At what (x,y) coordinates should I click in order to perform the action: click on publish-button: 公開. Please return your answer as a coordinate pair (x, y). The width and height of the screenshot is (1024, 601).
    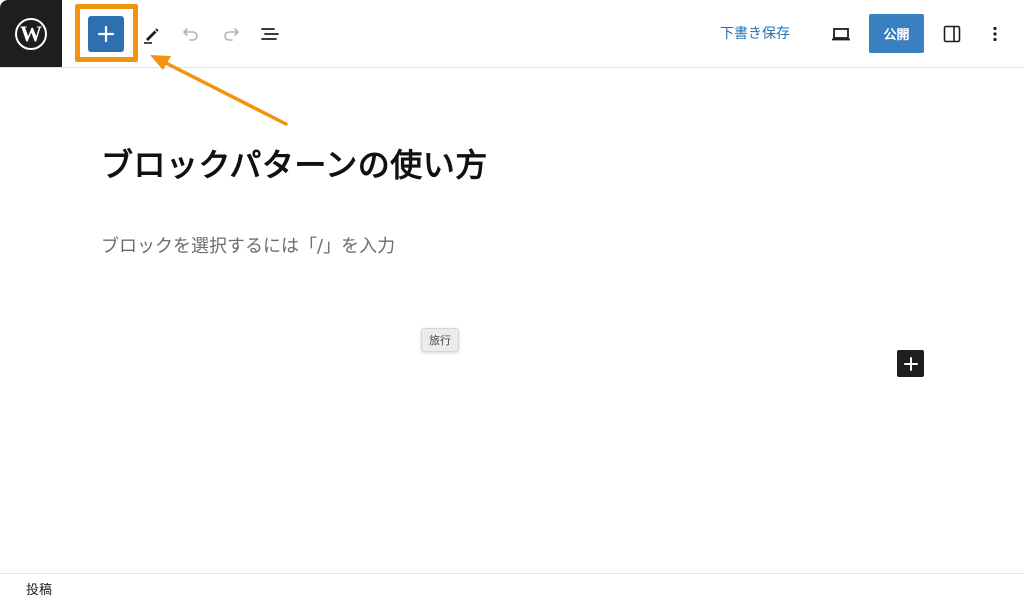
    Looking at the image, I should click on (896, 33).